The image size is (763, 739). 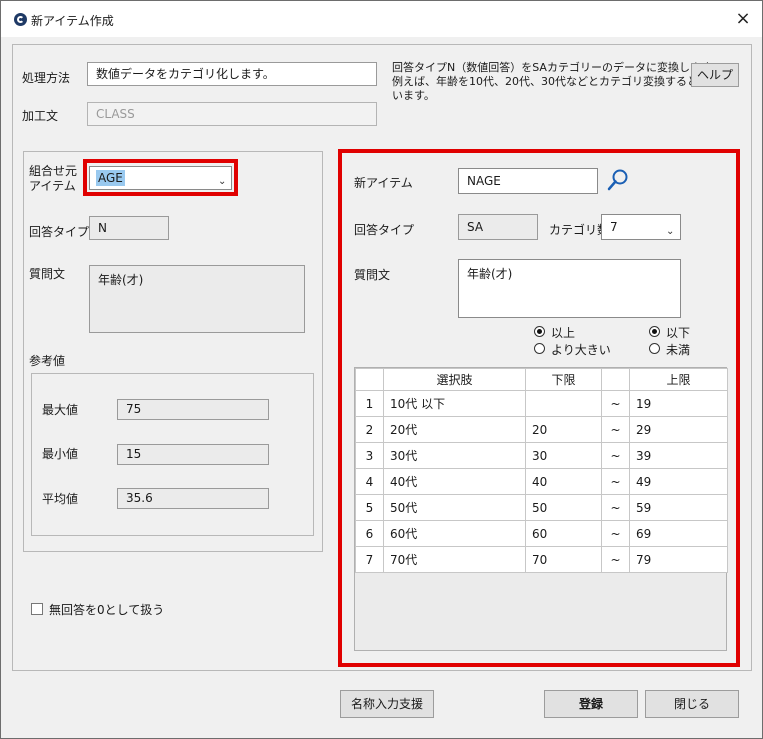 I want to click on source-item-label: 組合せ元 アイテム, so click(x=53, y=179).